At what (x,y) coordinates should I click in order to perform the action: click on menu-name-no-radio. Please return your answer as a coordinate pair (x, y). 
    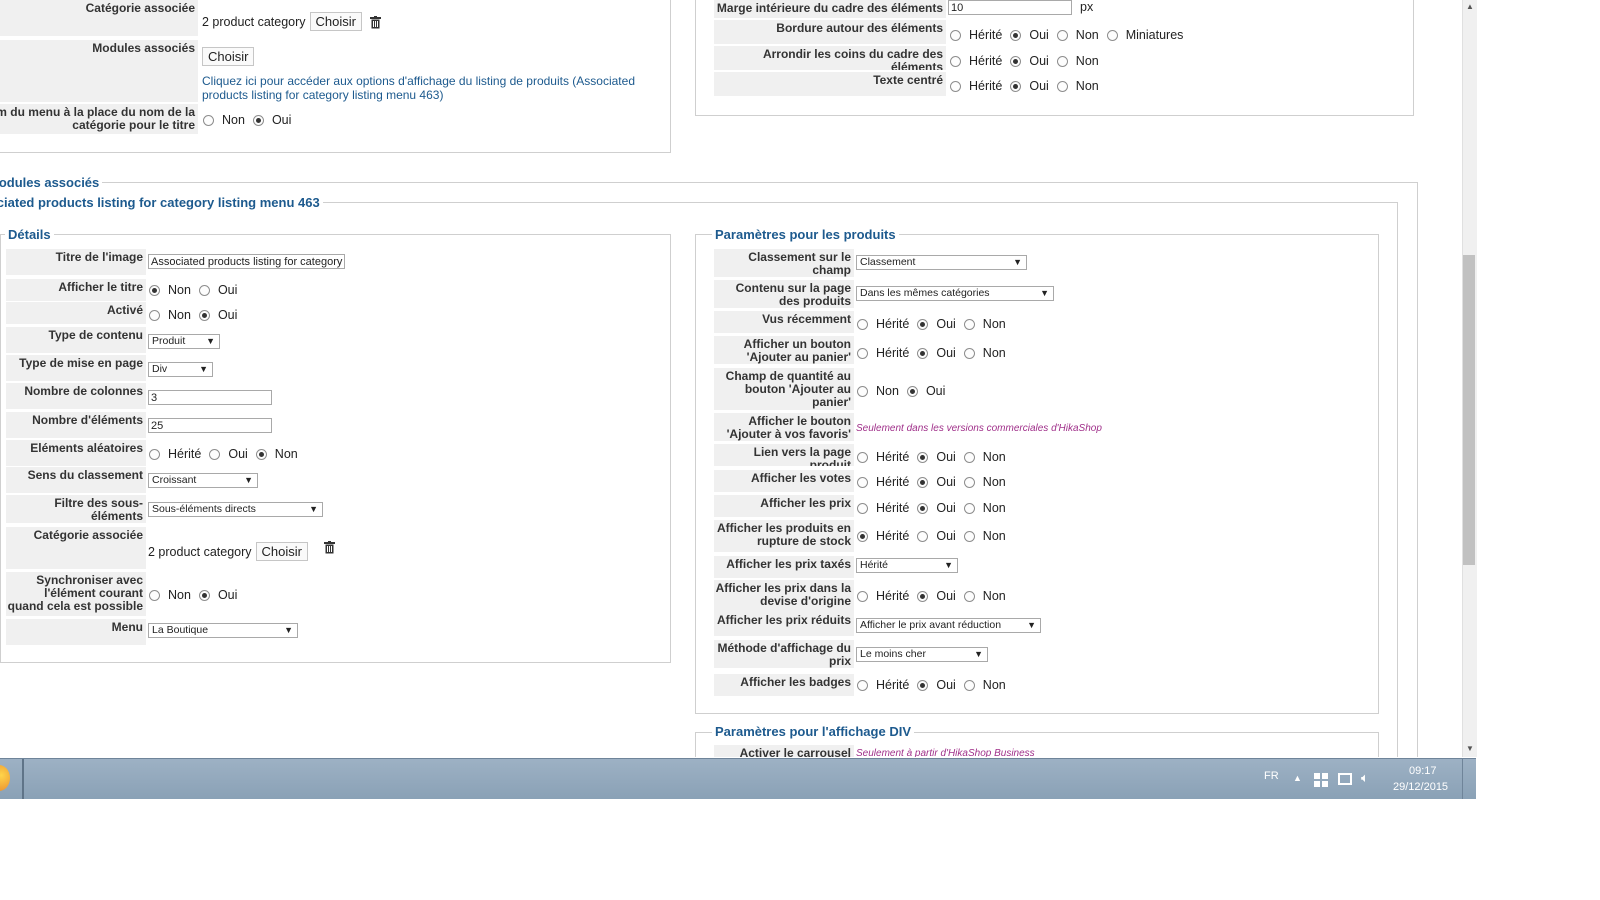
    Looking at the image, I should click on (208, 120).